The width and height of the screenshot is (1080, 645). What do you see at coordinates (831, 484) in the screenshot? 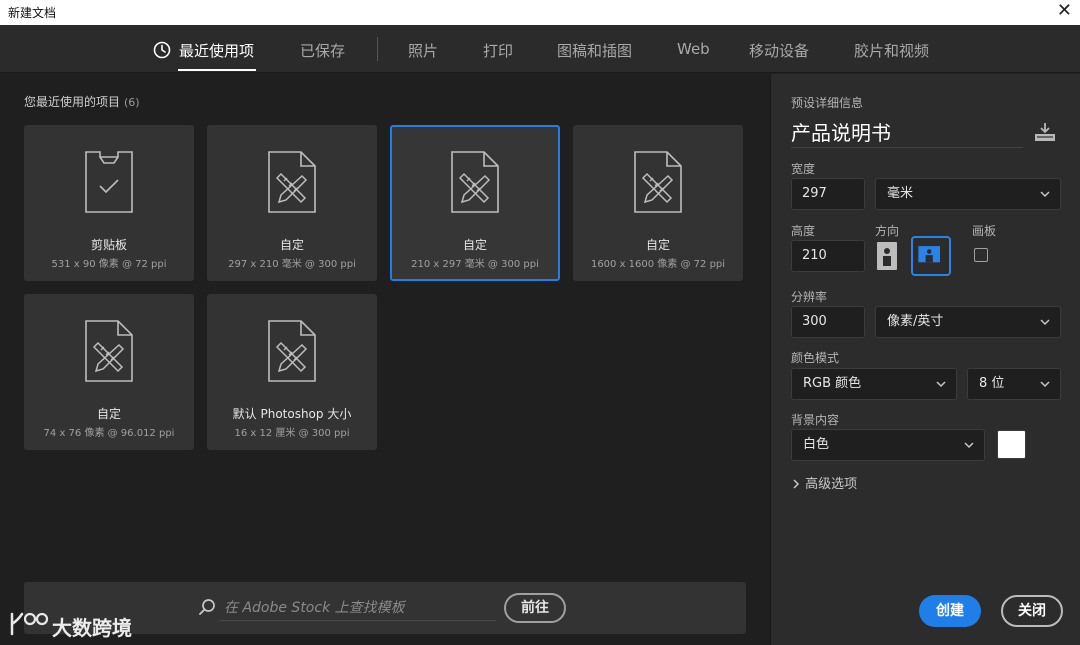
I see `advanced-options-label: 高级选项` at bounding box center [831, 484].